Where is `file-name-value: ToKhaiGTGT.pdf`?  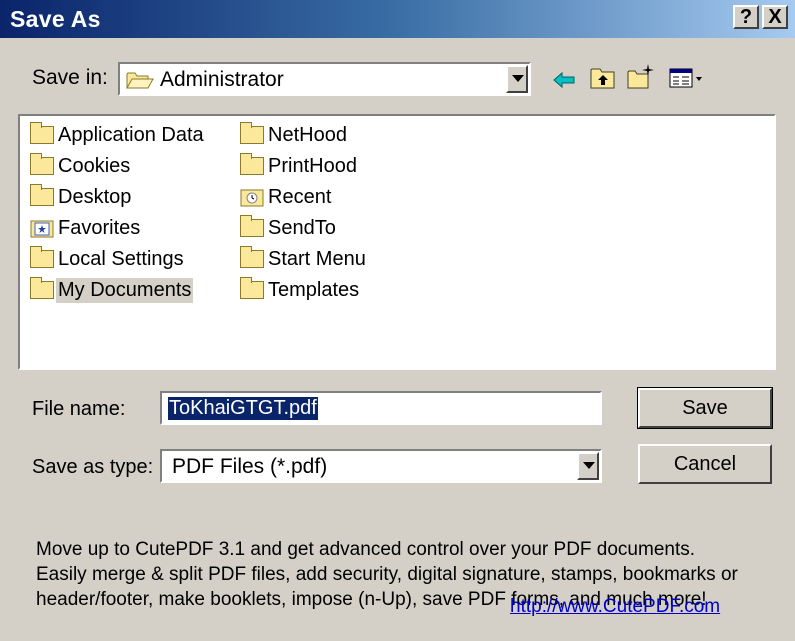 file-name-value: ToKhaiGTGT.pdf is located at coordinates (243, 408).